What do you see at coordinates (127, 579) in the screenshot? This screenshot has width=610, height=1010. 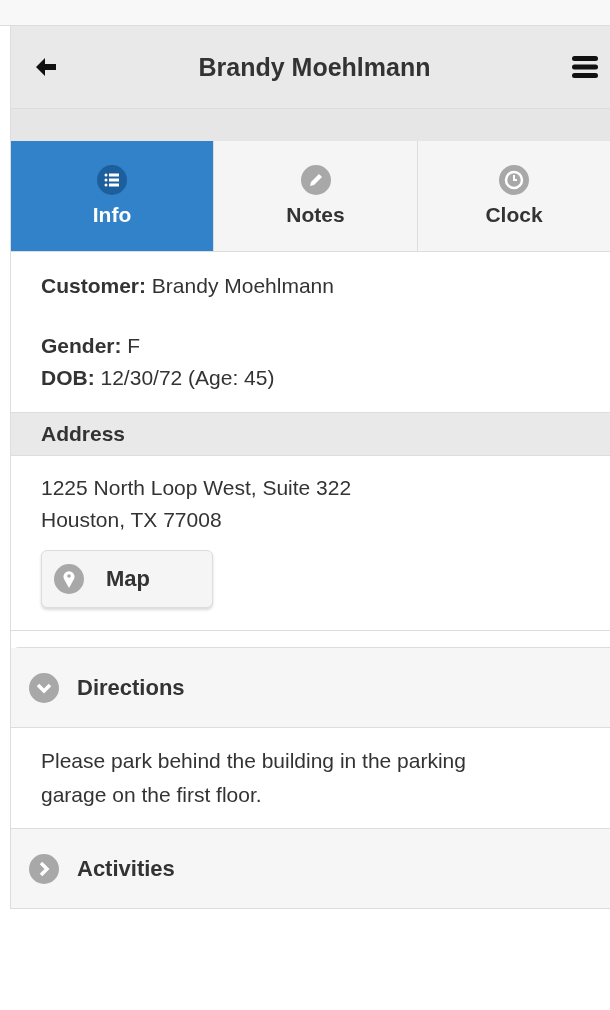 I see `map-button: Map` at bounding box center [127, 579].